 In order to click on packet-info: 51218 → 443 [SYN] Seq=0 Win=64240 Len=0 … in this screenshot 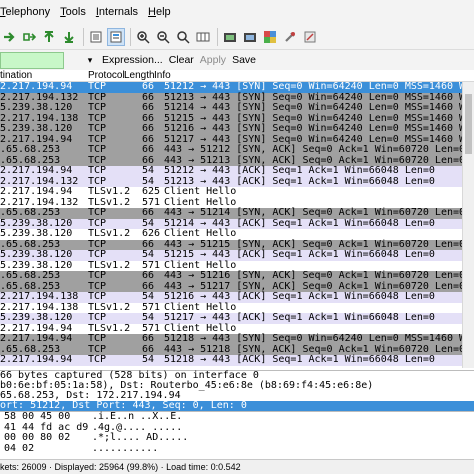, I will do `click(319, 338)`.